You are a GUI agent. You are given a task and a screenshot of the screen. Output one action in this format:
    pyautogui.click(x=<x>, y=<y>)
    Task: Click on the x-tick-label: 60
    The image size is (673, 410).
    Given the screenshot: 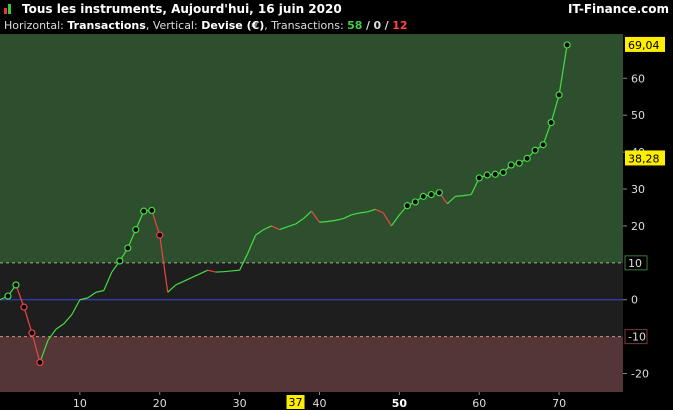 What is the action you would take?
    pyautogui.click(x=479, y=403)
    